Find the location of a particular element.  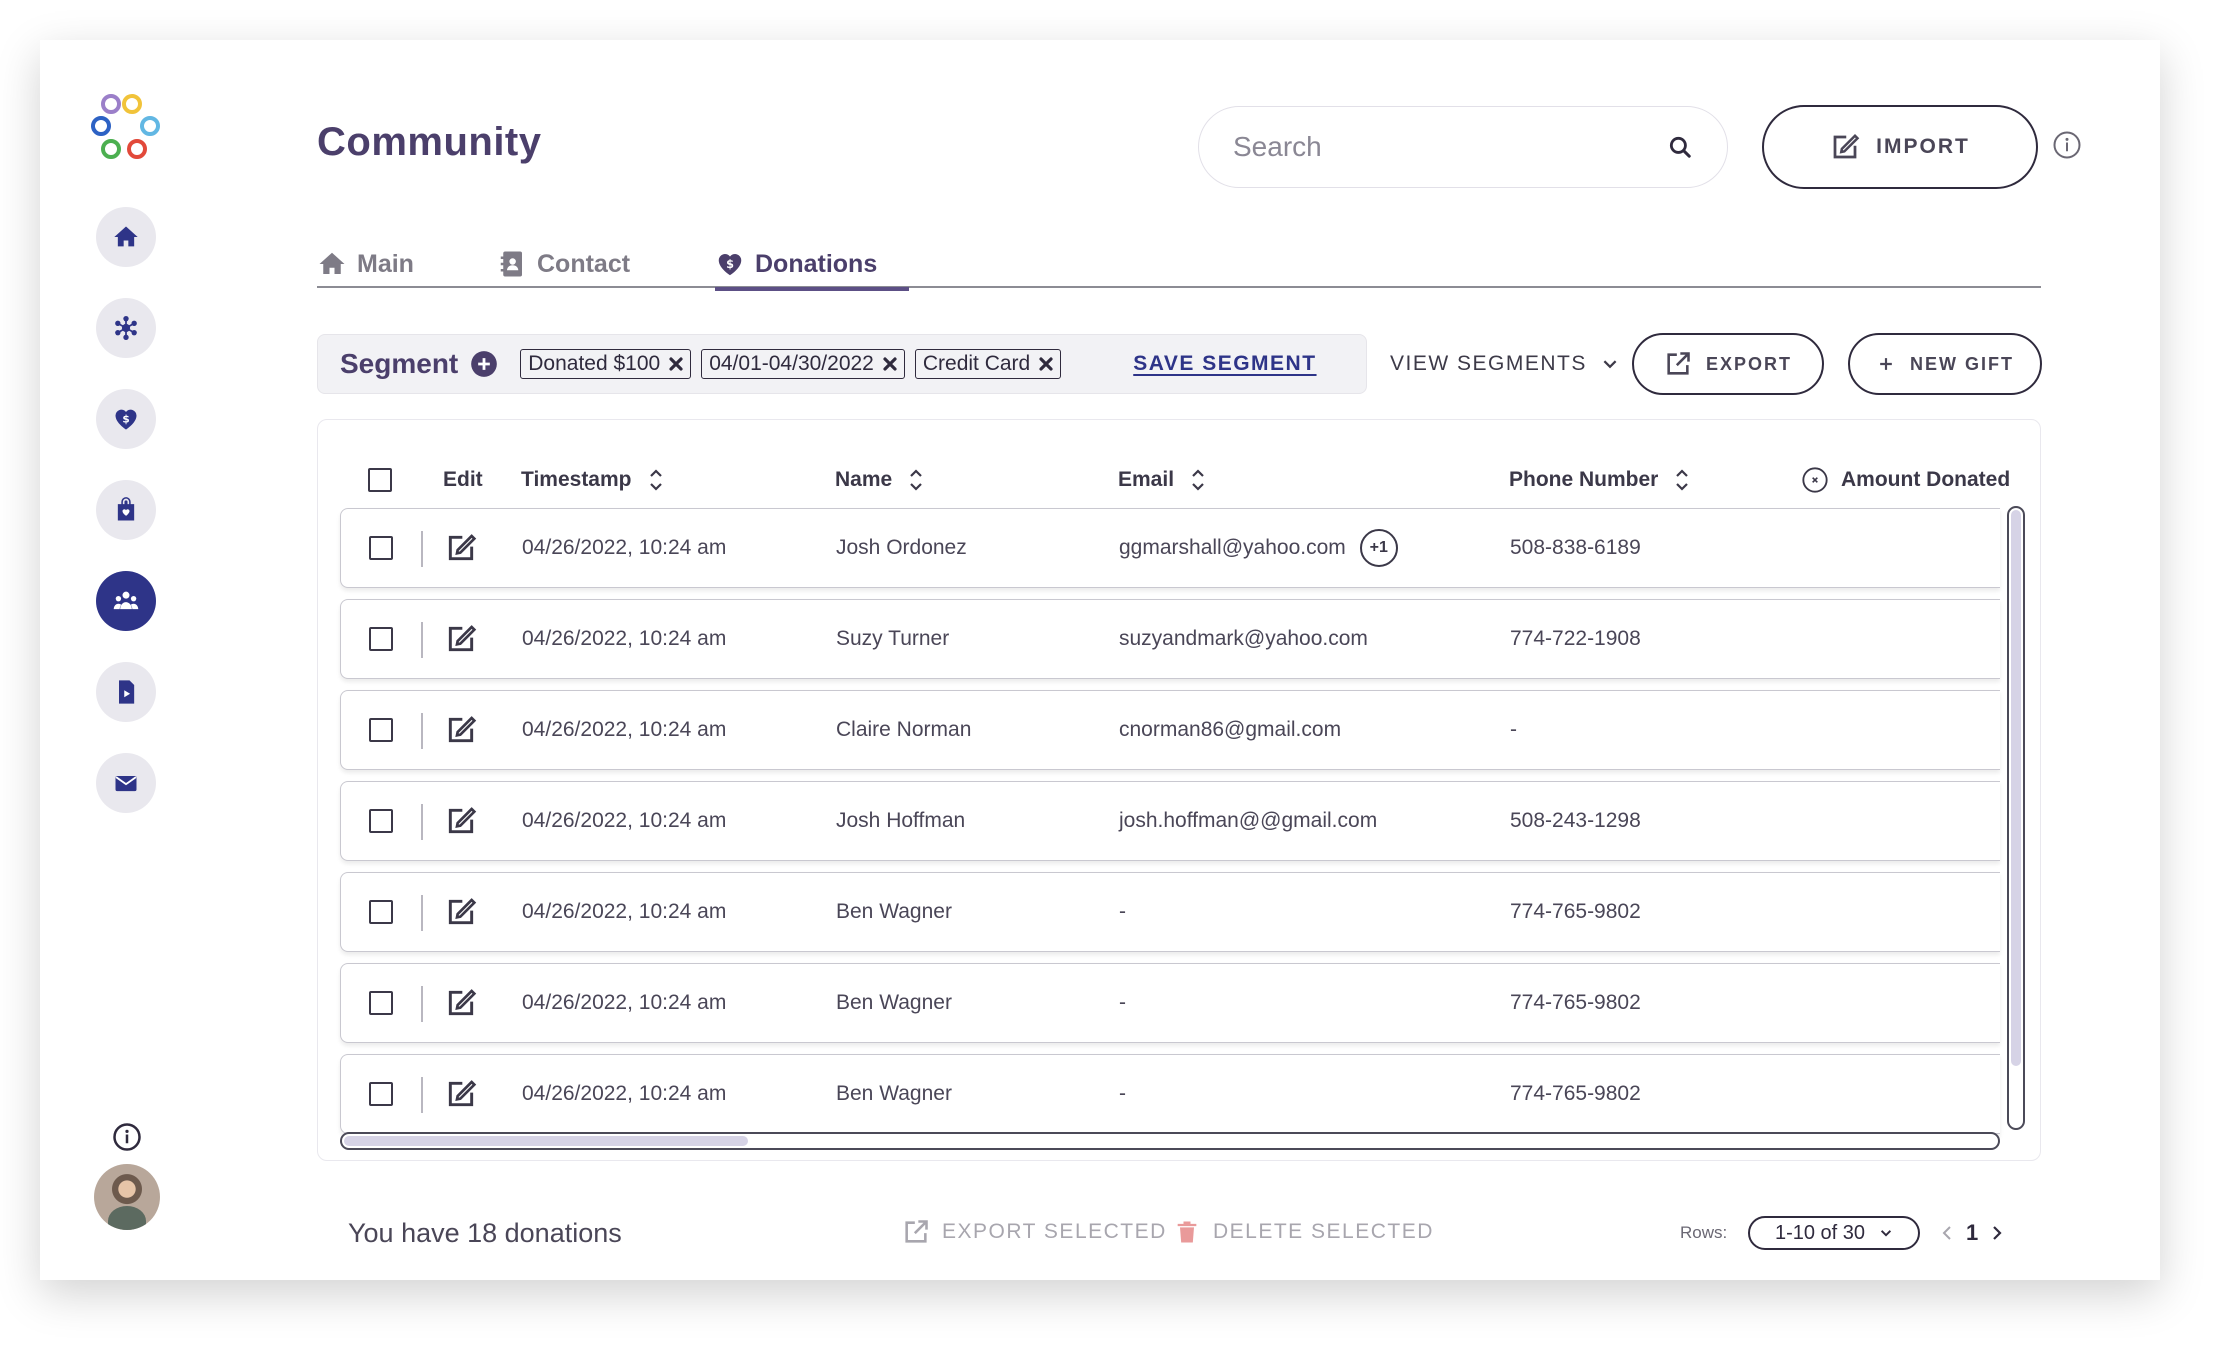

cell-name: Ben Wagner is located at coordinates (894, 1002).